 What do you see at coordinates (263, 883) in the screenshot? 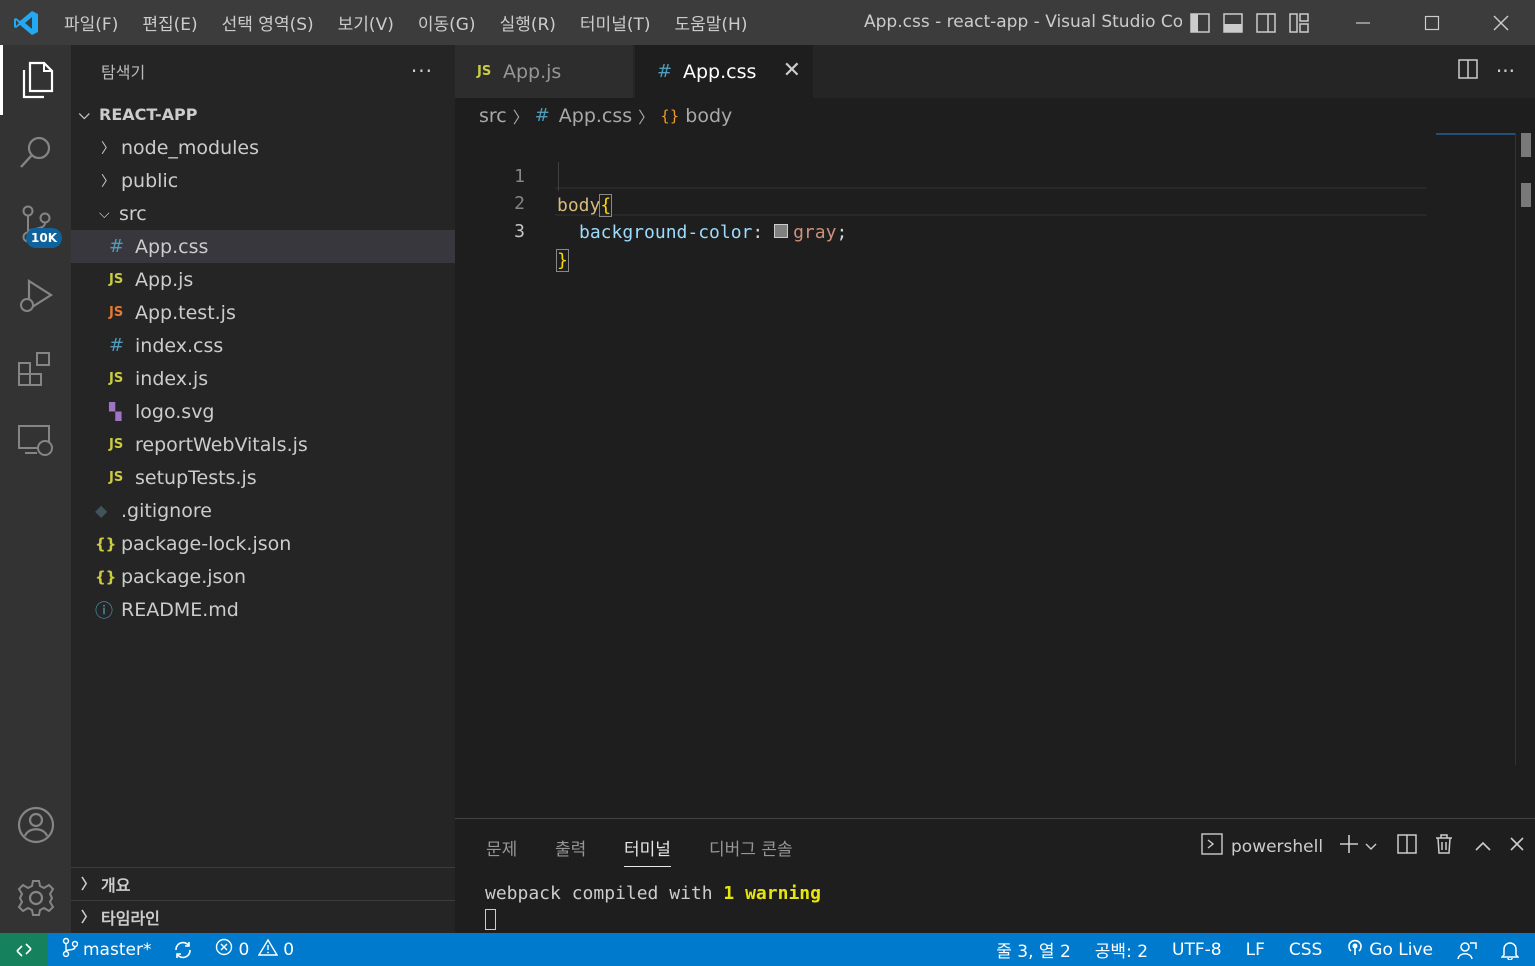
I see `outline-section: 〉 개요` at bounding box center [263, 883].